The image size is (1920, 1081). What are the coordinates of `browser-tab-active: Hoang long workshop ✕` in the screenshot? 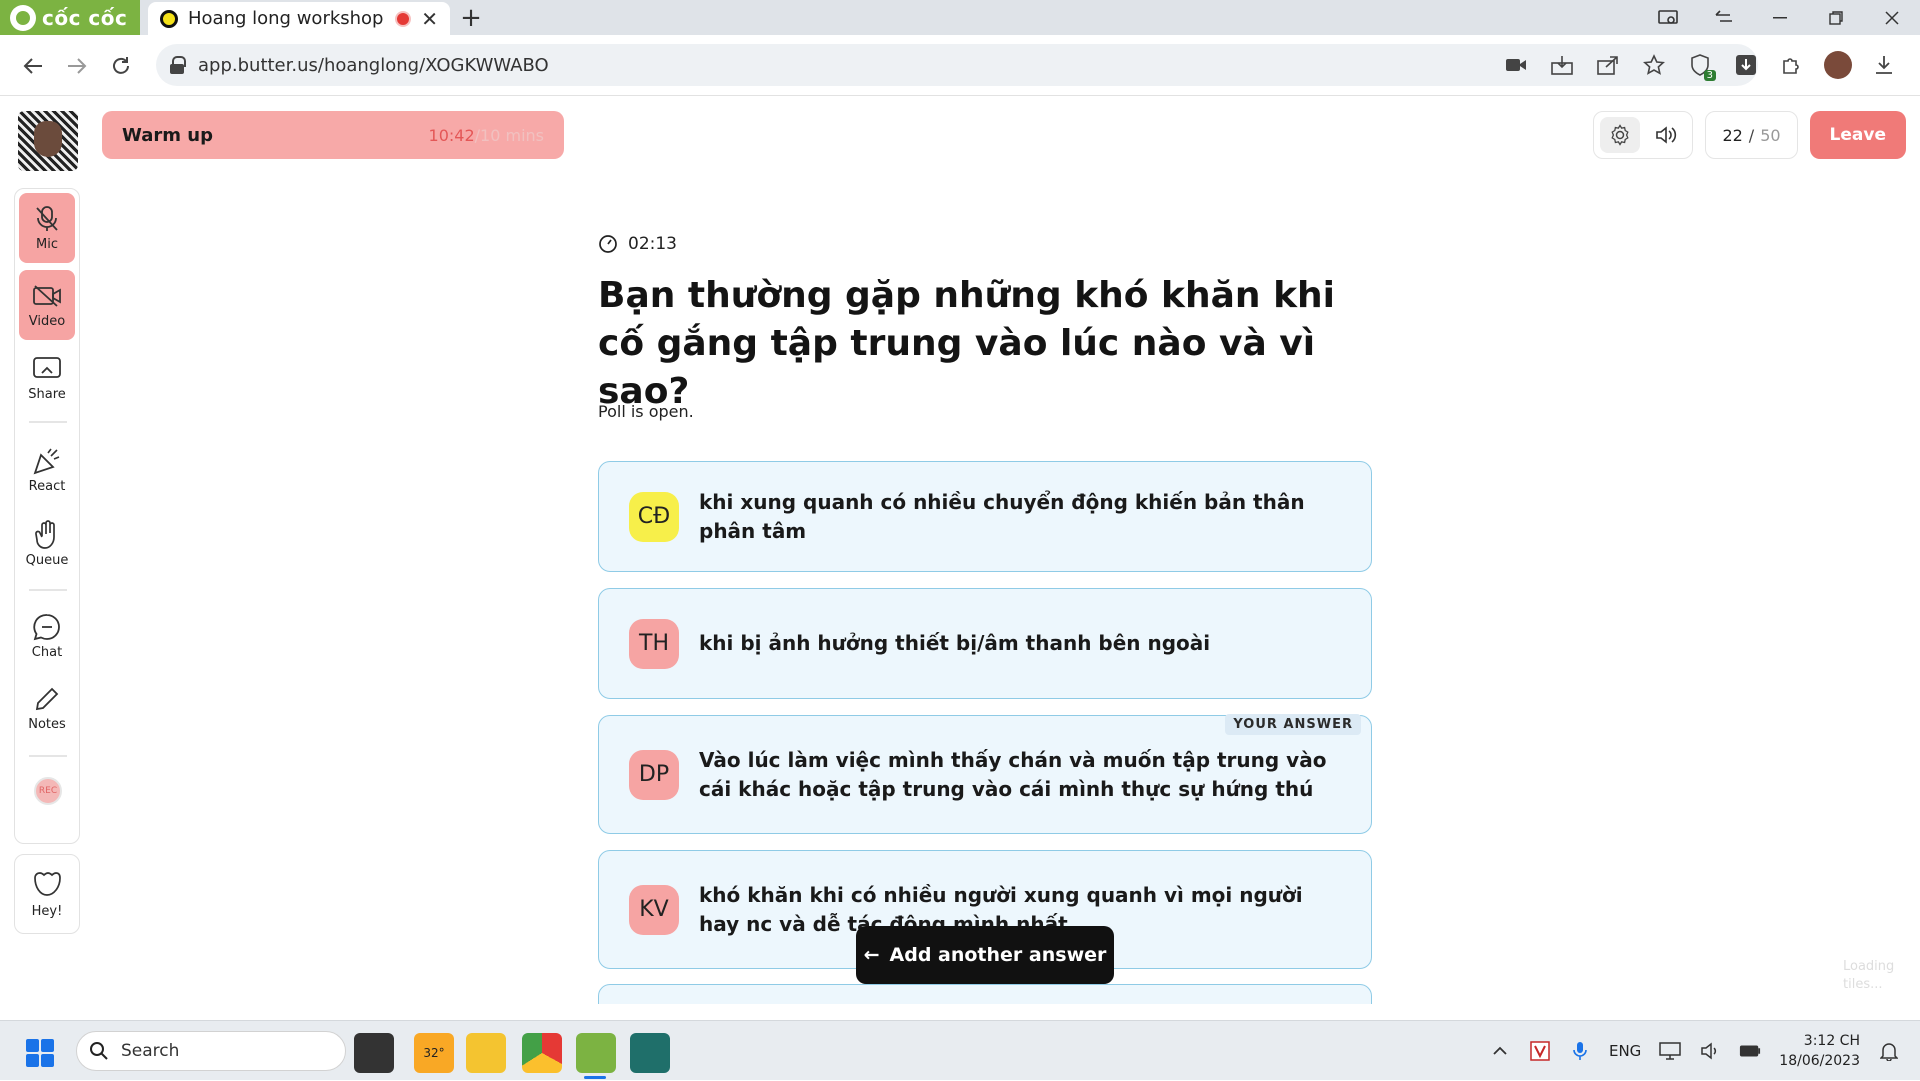 It's located at (299, 18).